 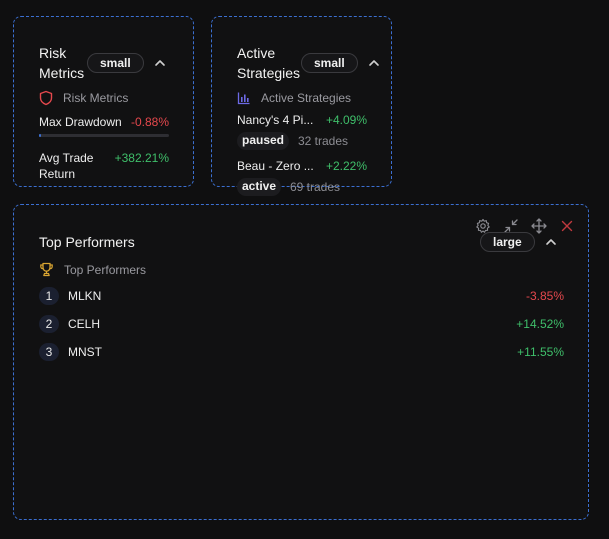 I want to click on size-toggle-button: large, so click(x=507, y=242).